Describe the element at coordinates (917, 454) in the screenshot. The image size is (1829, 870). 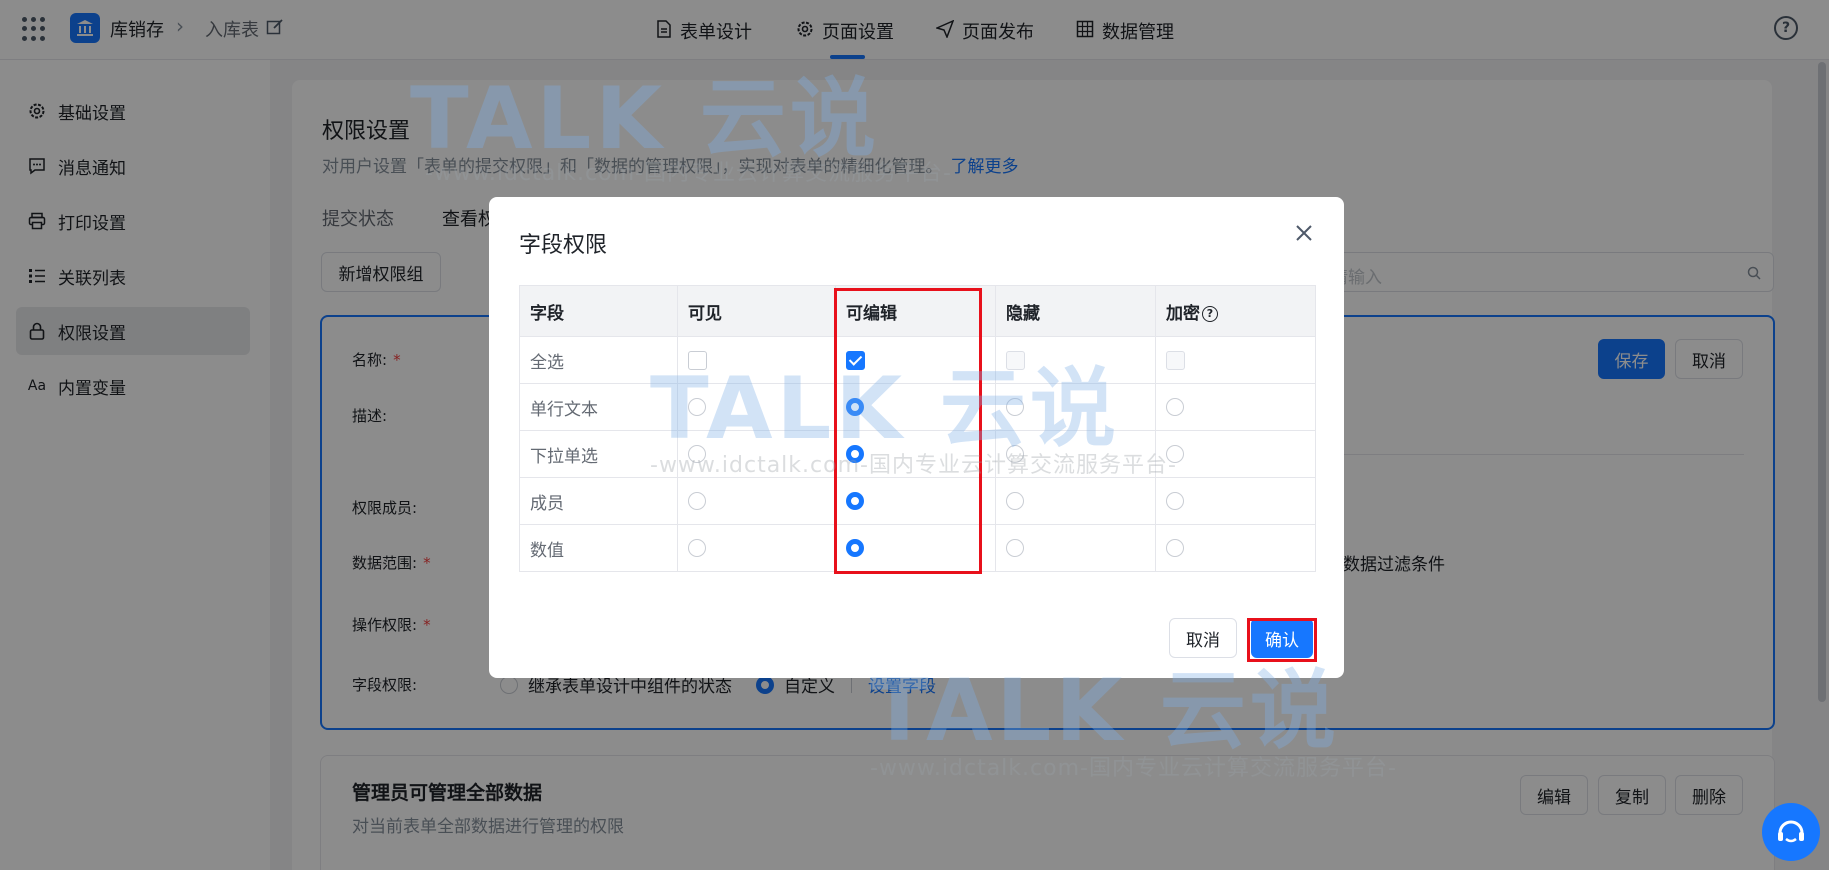
I see `table-row: 下拉单选` at that location.